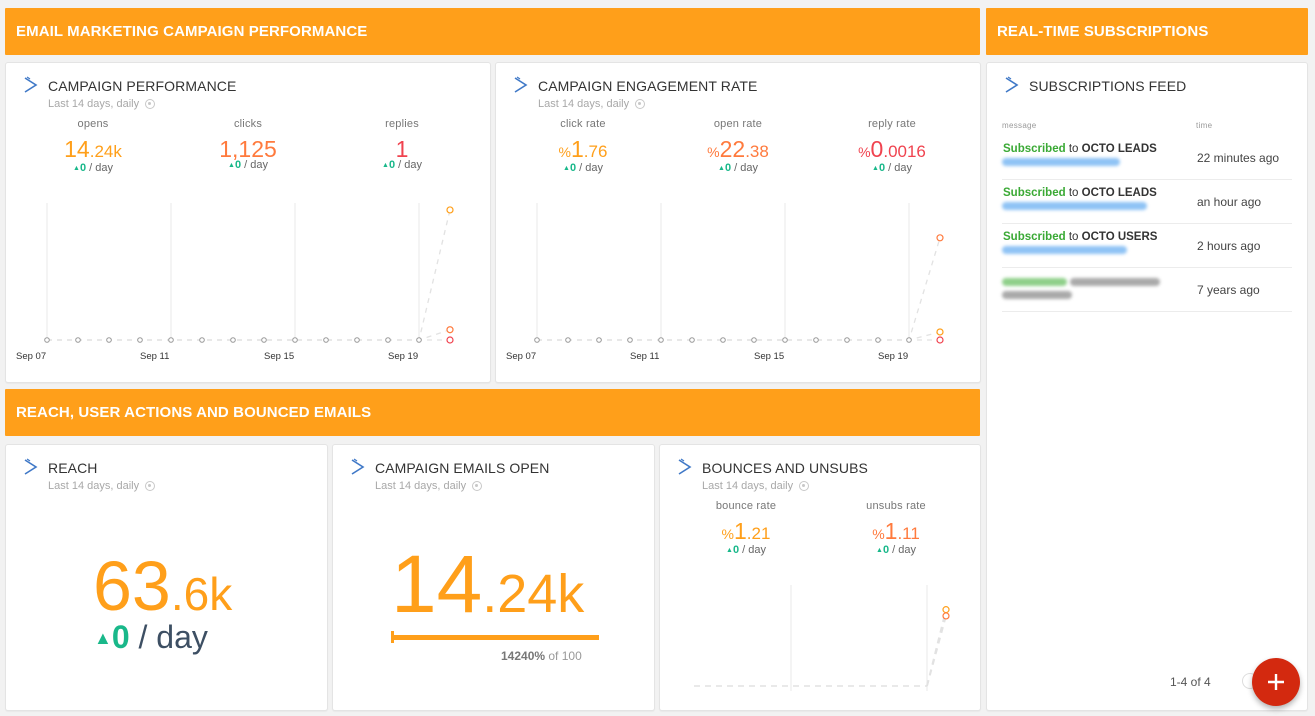 This screenshot has height=716, width=1315. What do you see at coordinates (1108, 86) in the screenshot?
I see `card-title: SUBSCRIPTIONS FEED` at bounding box center [1108, 86].